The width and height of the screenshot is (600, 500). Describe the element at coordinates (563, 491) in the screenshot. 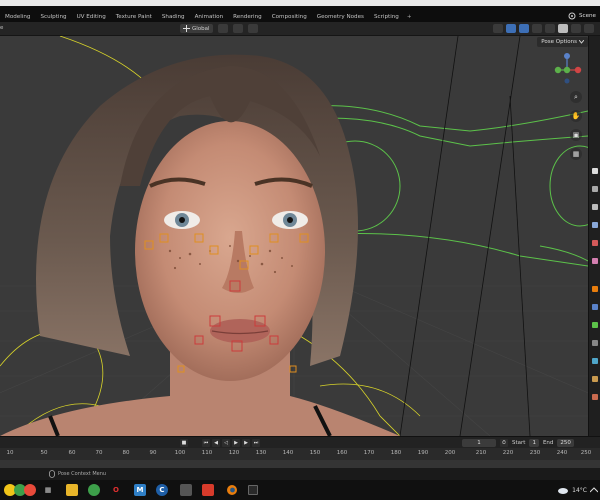

I see `weather-cloud-icon` at that location.